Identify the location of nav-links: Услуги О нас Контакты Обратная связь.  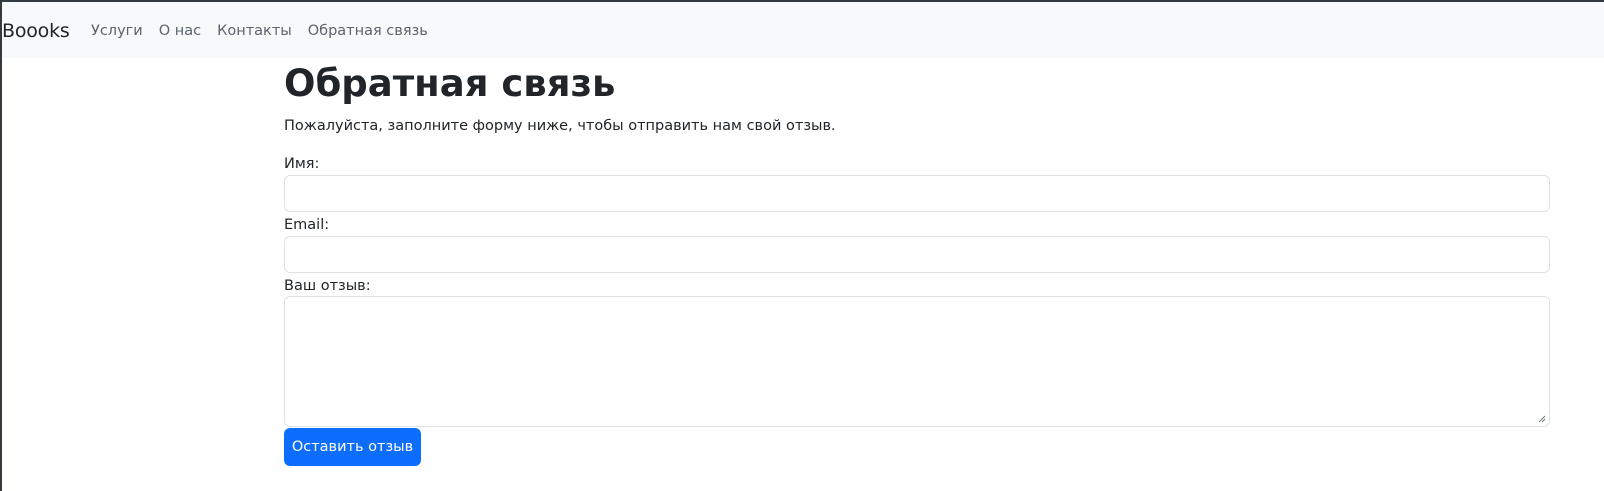
(259, 31).